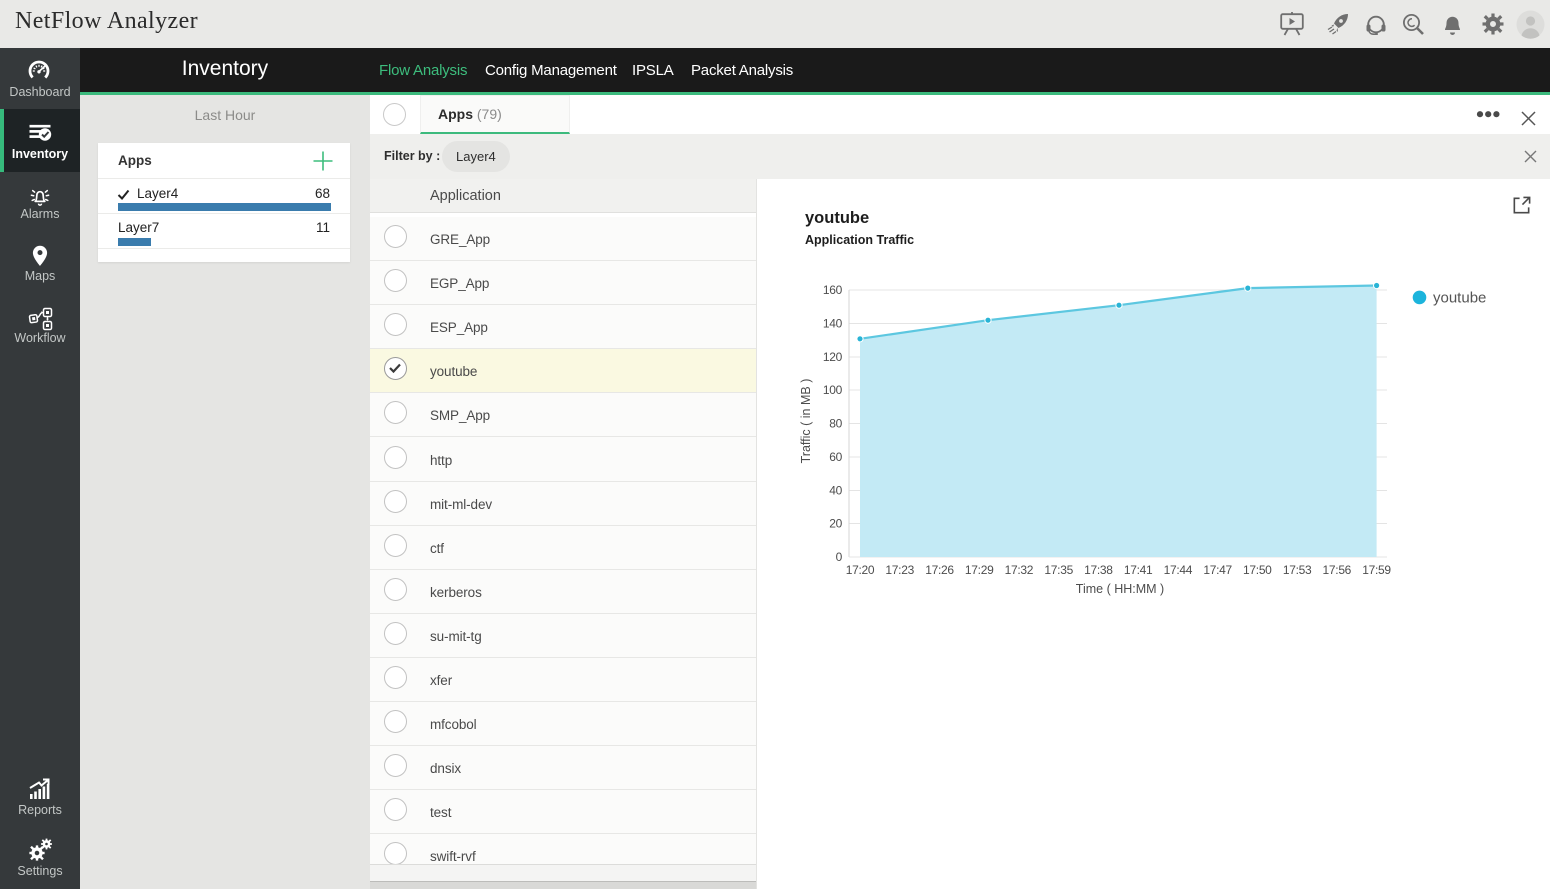  What do you see at coordinates (1019, 570) in the screenshot?
I see `svg-text: 17:32` at bounding box center [1019, 570].